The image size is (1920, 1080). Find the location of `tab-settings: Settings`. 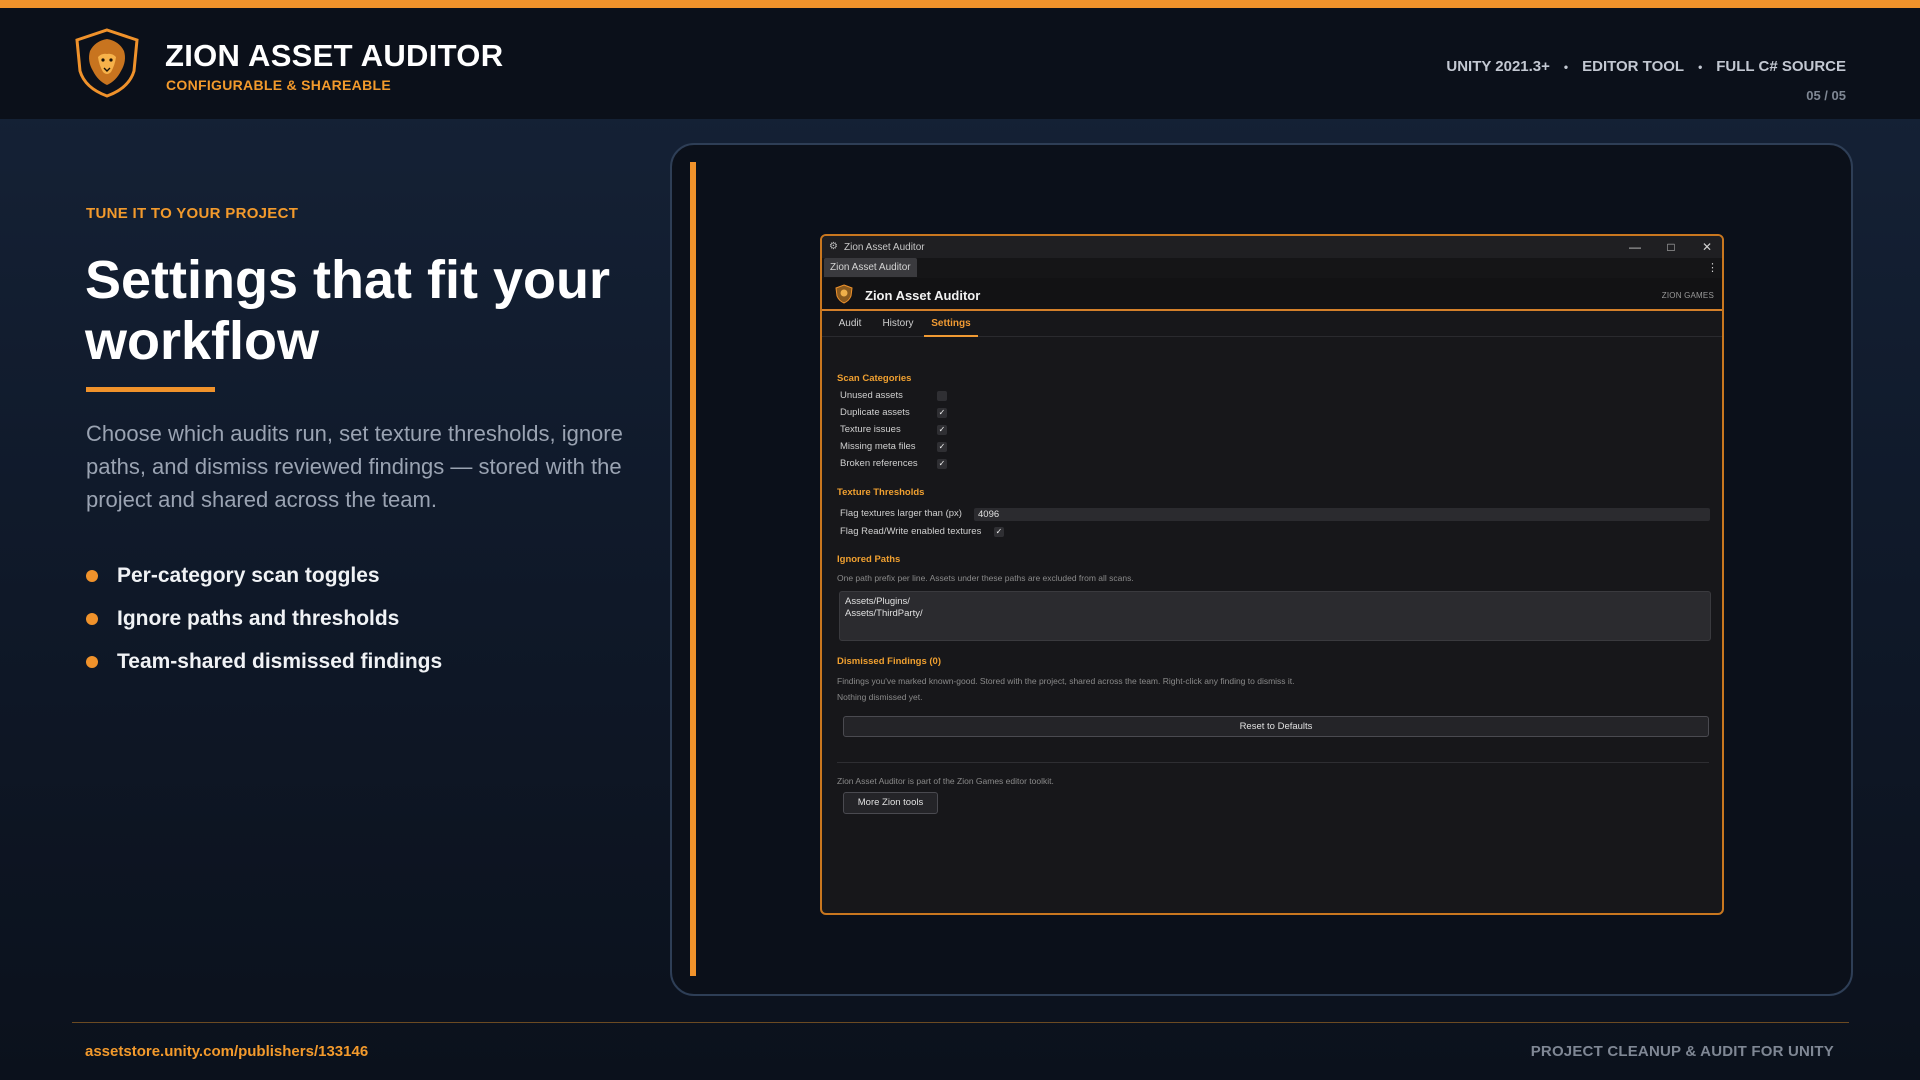

tab-settings: Settings is located at coordinates (951, 325).